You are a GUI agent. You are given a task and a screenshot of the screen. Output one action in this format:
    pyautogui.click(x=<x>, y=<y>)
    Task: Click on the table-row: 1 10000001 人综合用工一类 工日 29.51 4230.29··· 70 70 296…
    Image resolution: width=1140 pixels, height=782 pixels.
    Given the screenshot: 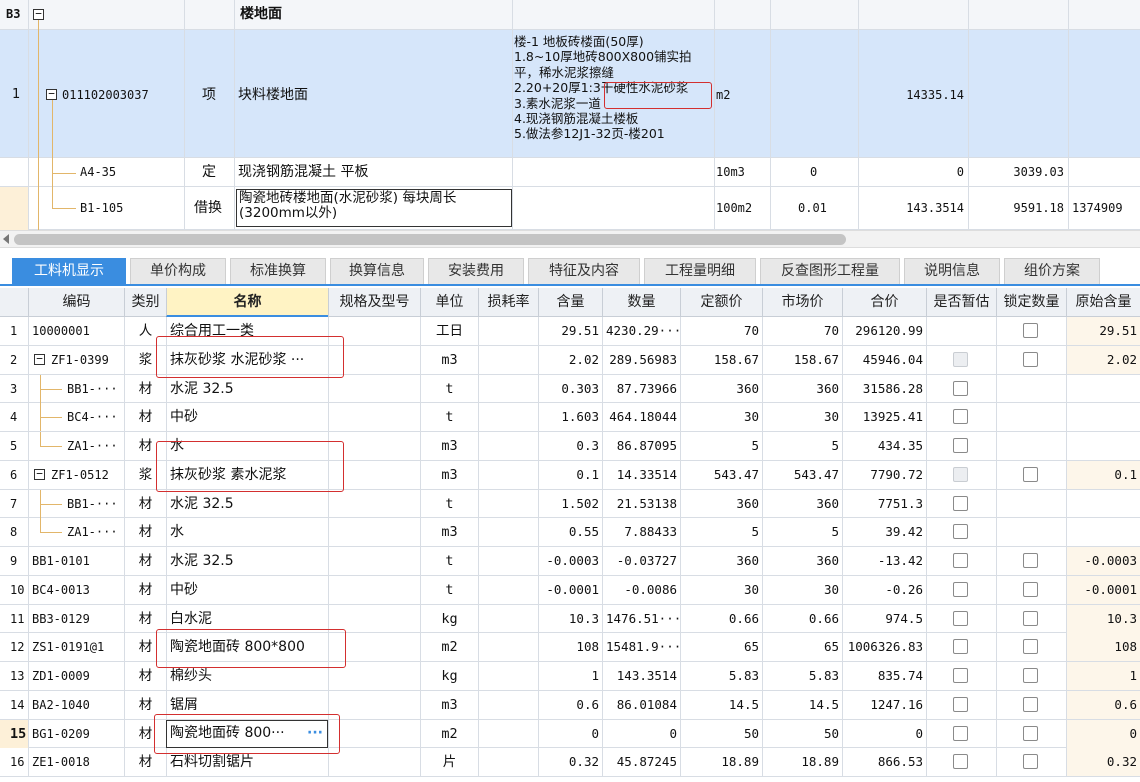 What is the action you would take?
    pyautogui.click(x=570, y=331)
    